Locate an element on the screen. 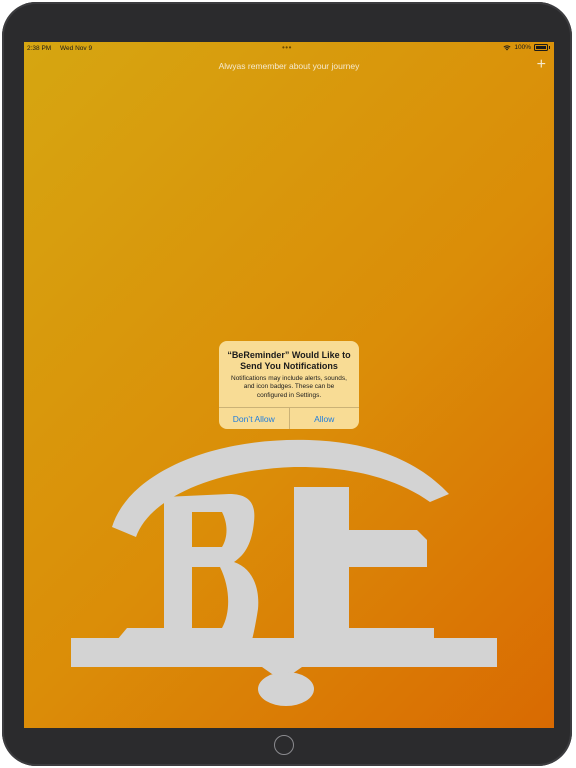  alert-button-row: Don’t Allow Allow is located at coordinates (289, 418).